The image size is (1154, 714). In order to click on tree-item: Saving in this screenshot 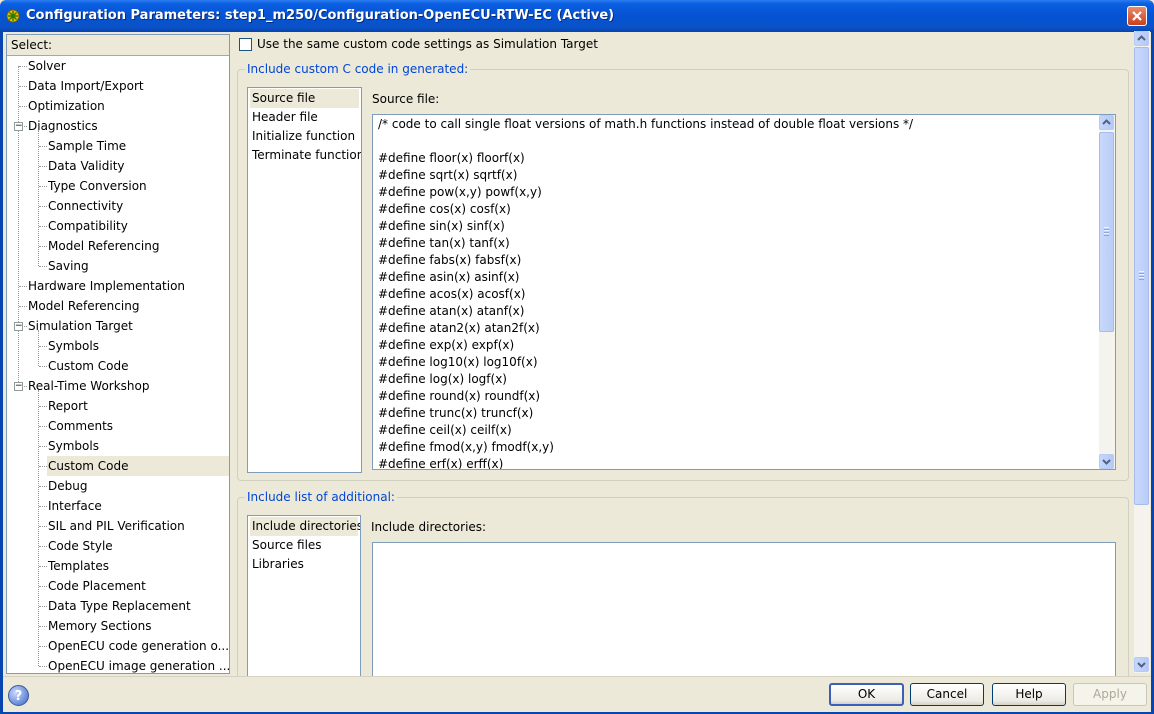, I will do `click(68, 266)`.